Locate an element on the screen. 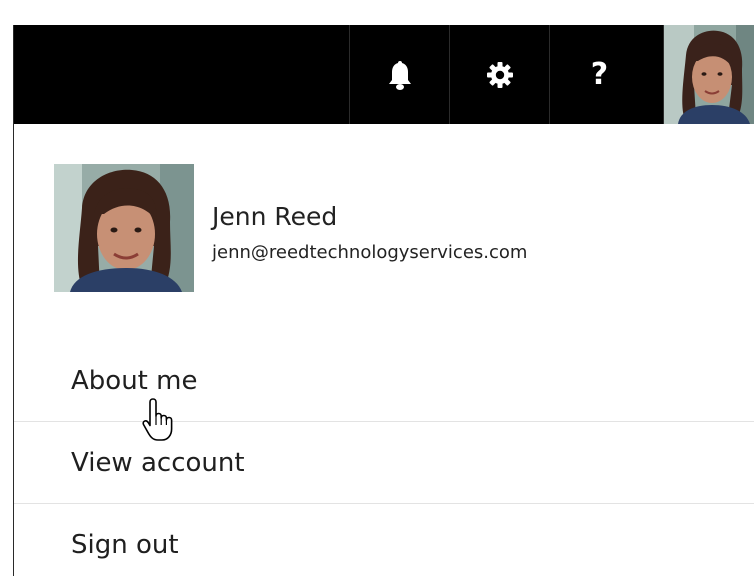 The image size is (754, 586). gear-icon is located at coordinates (499, 74).